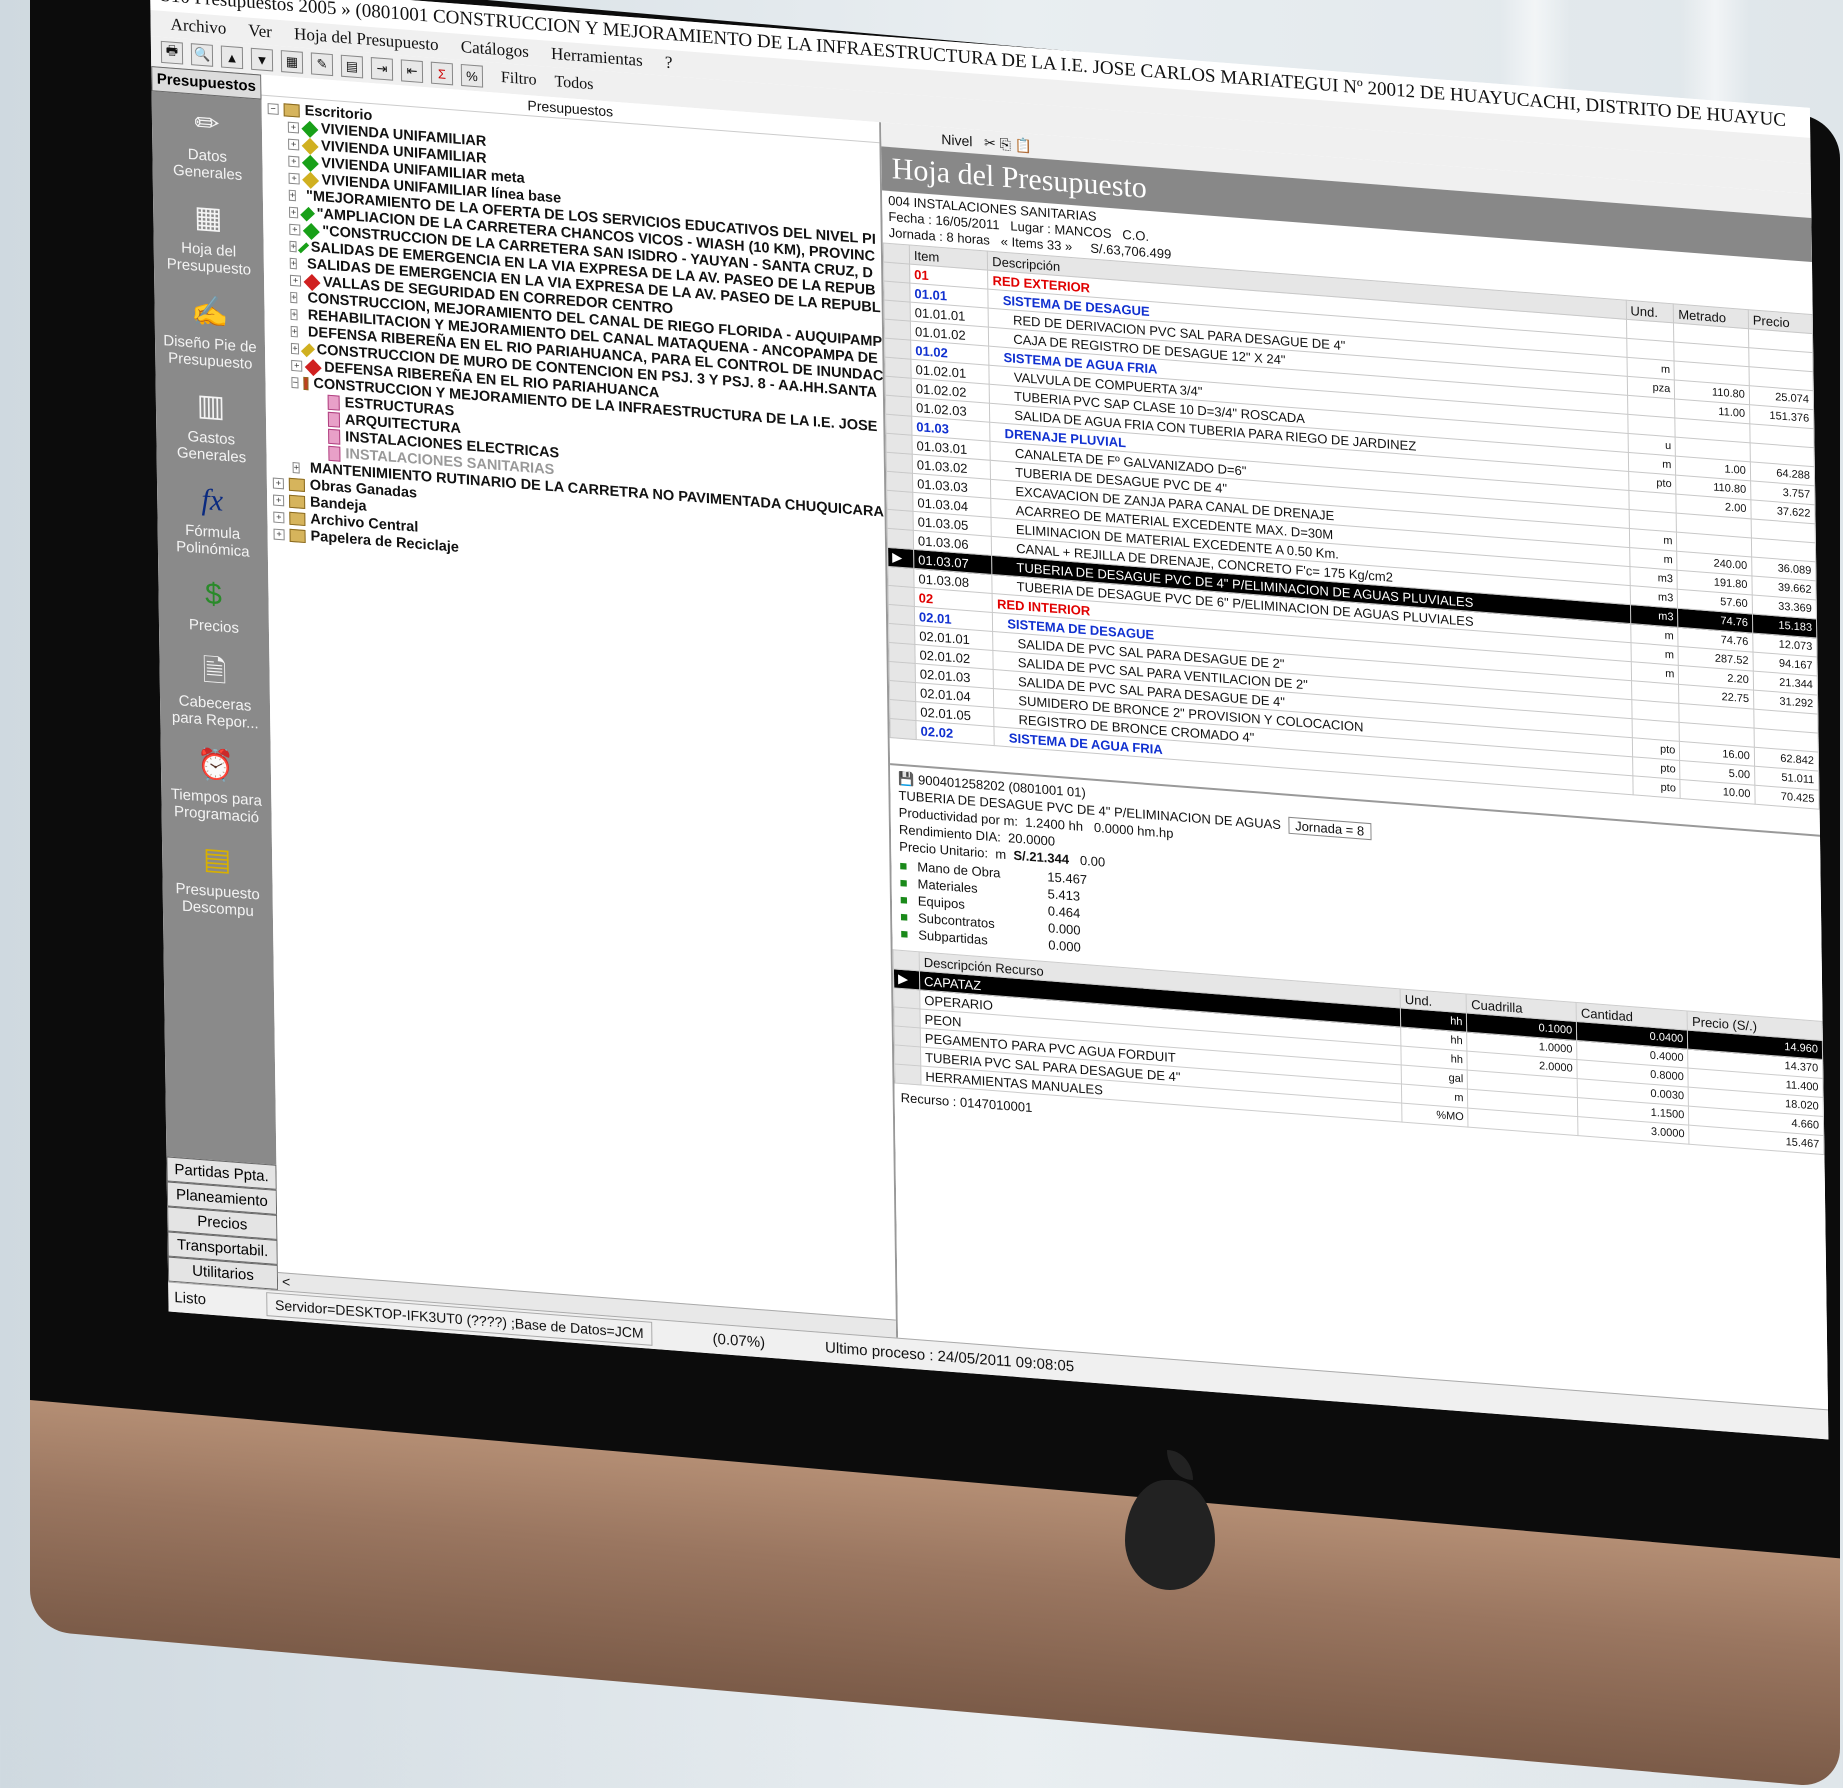 This screenshot has height=1788, width=1843. What do you see at coordinates (212, 519) in the screenshot?
I see `sidebar-item-formula: fx Fórmula Polinómica` at bounding box center [212, 519].